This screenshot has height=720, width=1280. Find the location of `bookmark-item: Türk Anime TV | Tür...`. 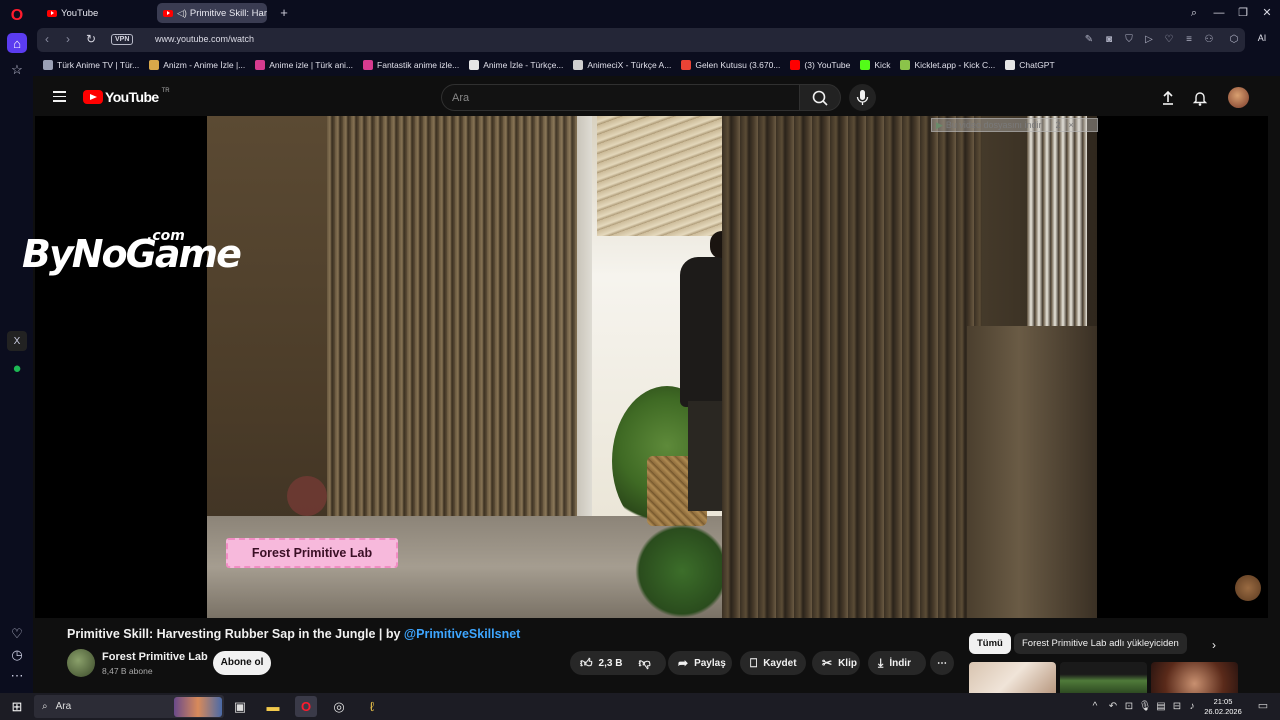

bookmark-item: Türk Anime TV | Tür... is located at coordinates (91, 65).